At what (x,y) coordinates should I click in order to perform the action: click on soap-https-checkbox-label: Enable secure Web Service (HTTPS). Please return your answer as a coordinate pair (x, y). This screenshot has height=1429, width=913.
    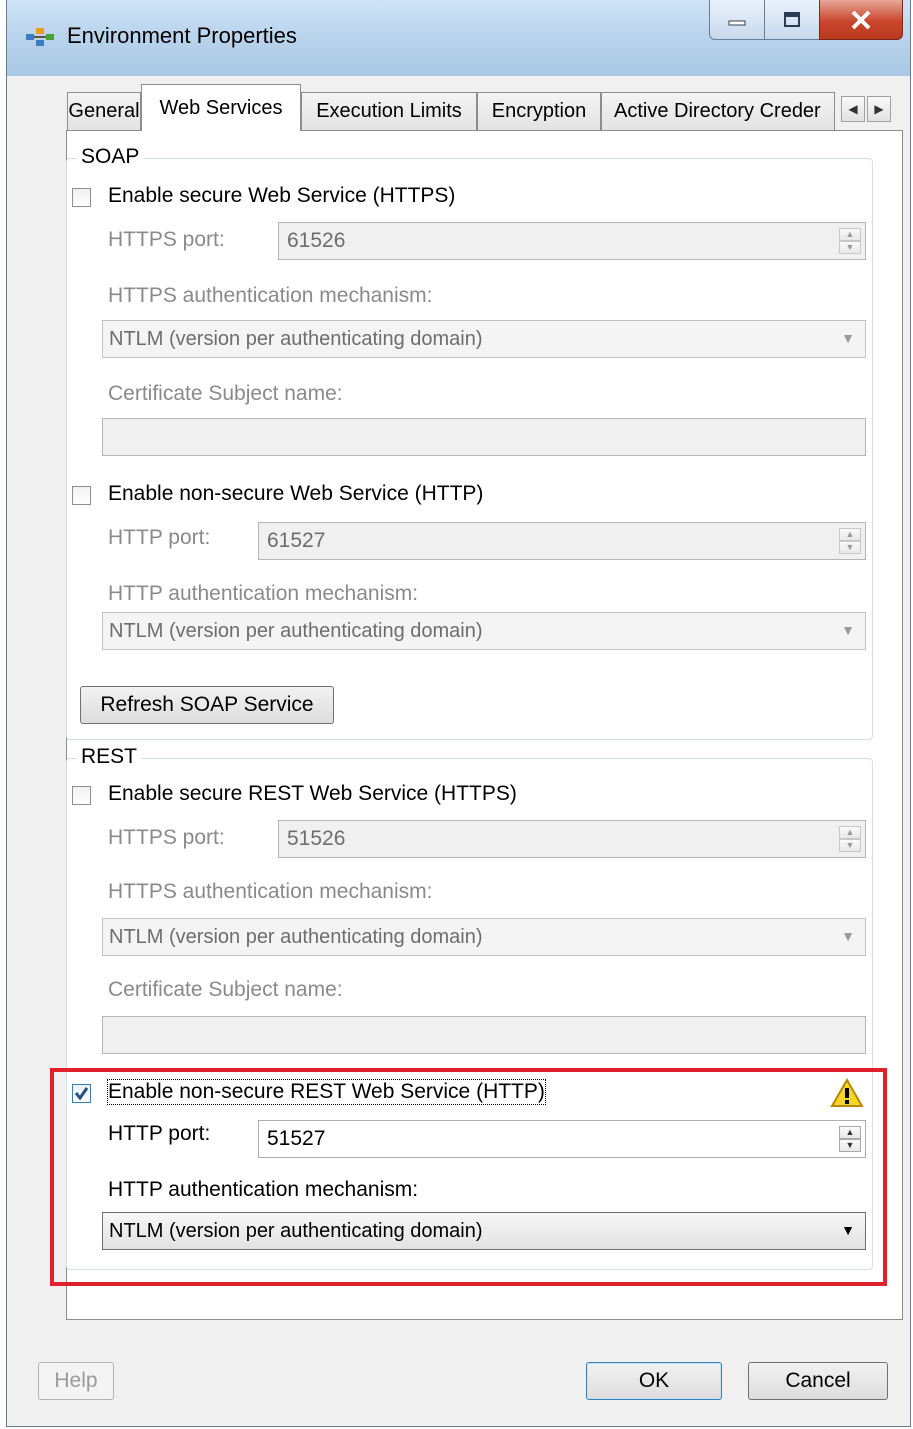
    Looking at the image, I should click on (281, 196).